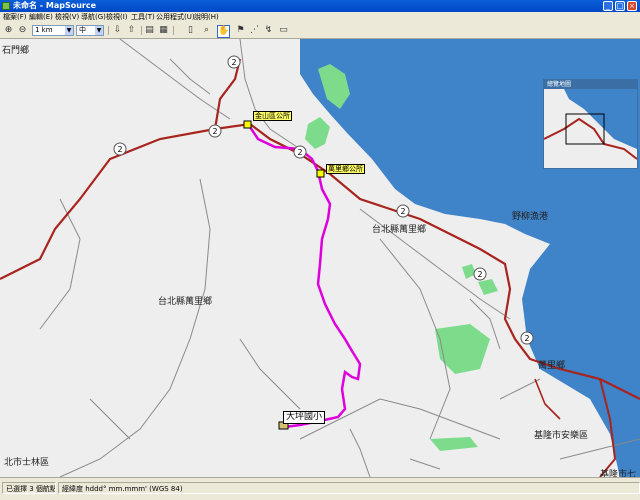 Image resolution: width=640 pixels, height=500 pixels. What do you see at coordinates (618, 473) in the screenshot?
I see `place-label: 基隆市七` at bounding box center [618, 473].